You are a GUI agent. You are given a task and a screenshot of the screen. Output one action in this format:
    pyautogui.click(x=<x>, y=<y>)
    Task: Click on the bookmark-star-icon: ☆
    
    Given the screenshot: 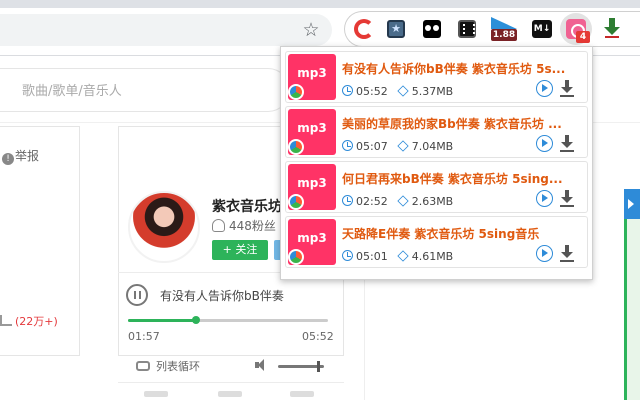 What is the action you would take?
    pyautogui.click(x=311, y=30)
    